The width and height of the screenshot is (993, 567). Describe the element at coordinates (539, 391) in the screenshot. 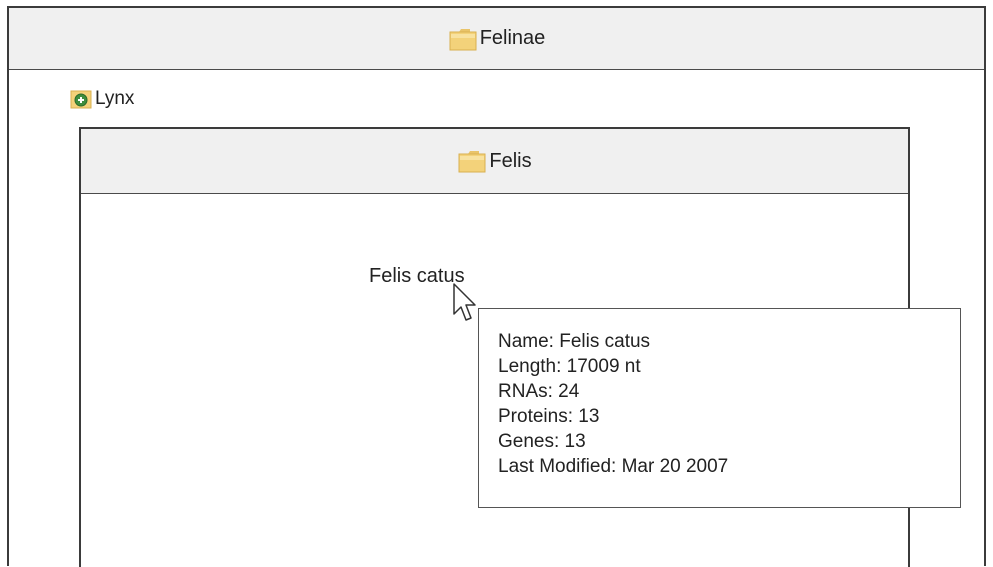

I see `tooltip-rnas: RNAs: 24` at that location.